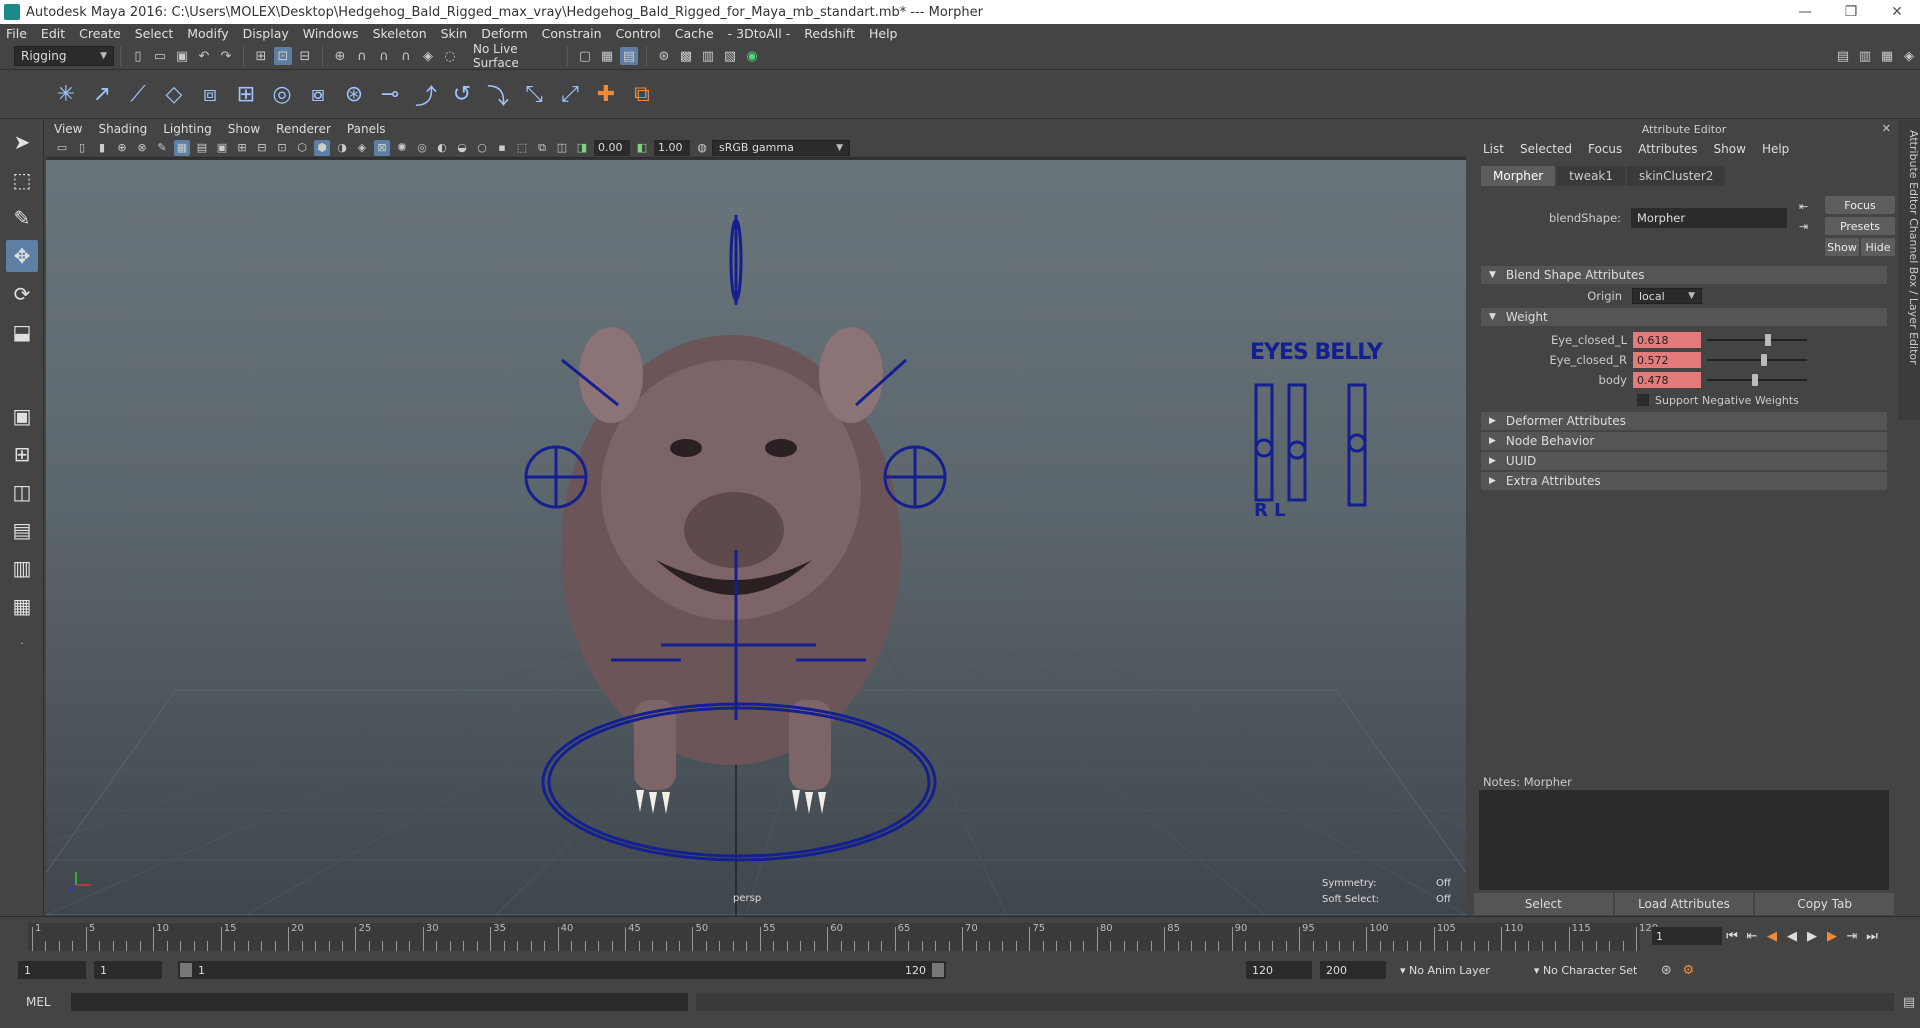  What do you see at coordinates (1772, 936) in the screenshot?
I see `step-back-frame-icon: ◀` at bounding box center [1772, 936].